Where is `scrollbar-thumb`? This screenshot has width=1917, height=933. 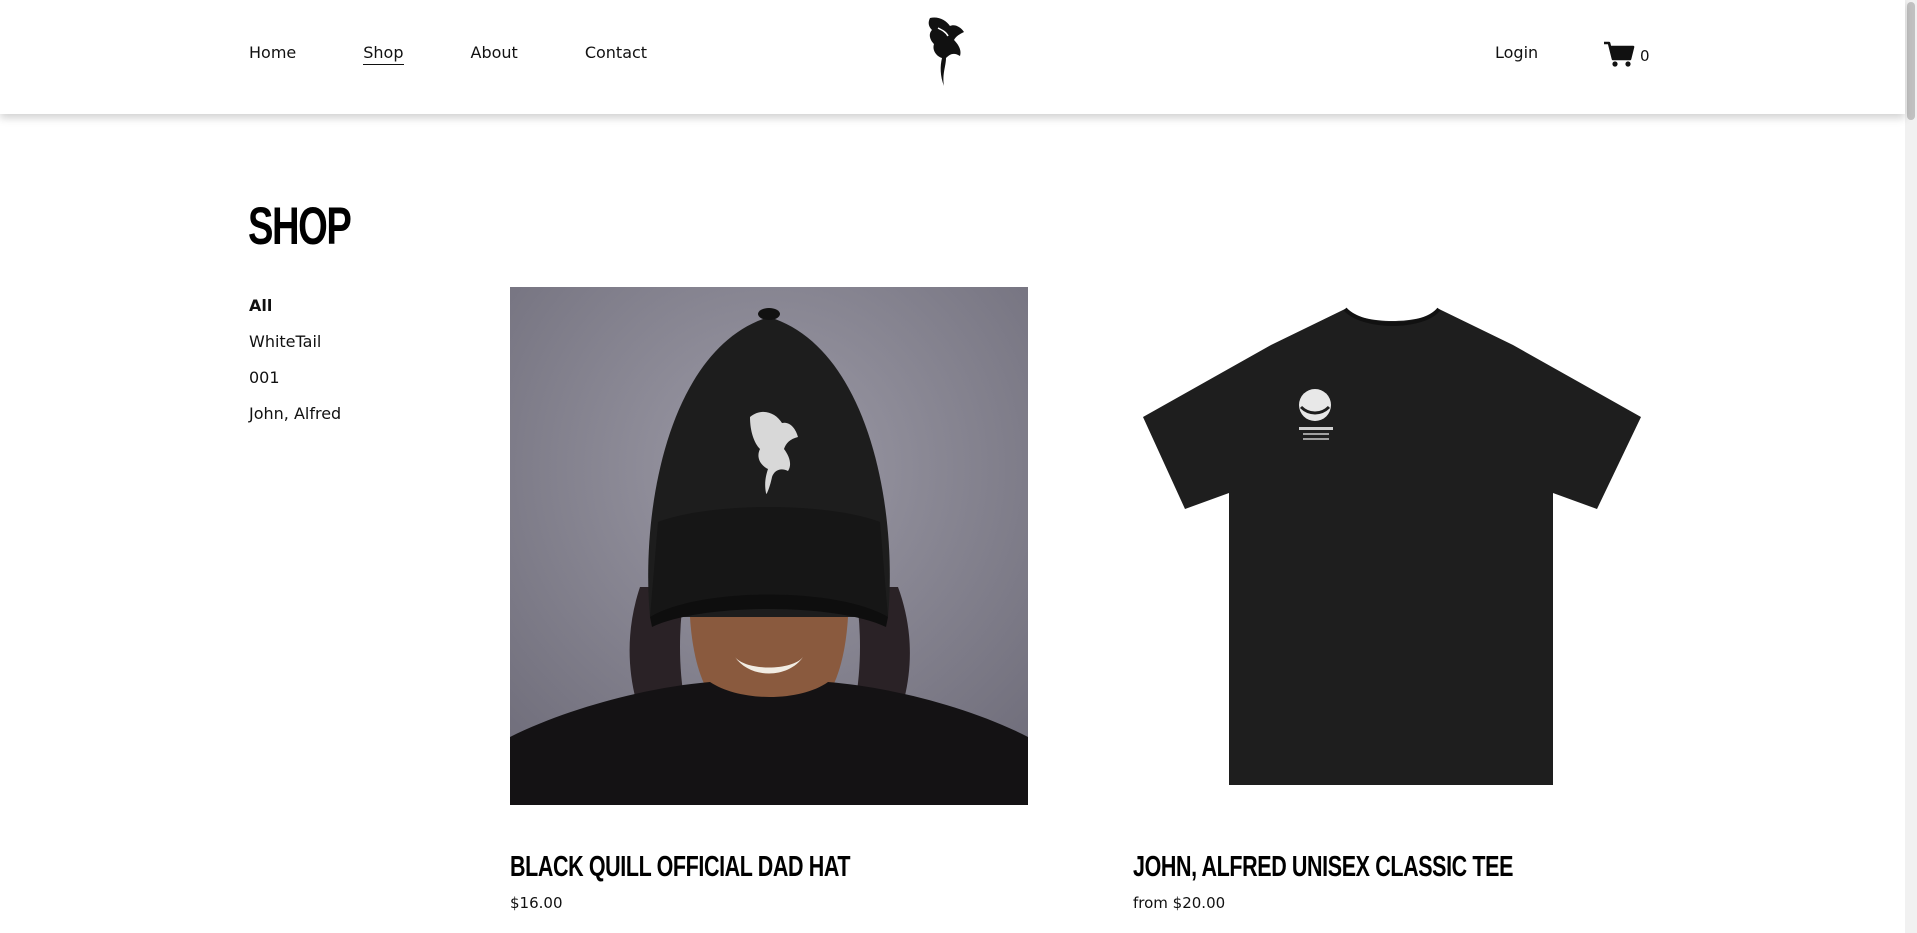 scrollbar-thumb is located at coordinates (1911, 61).